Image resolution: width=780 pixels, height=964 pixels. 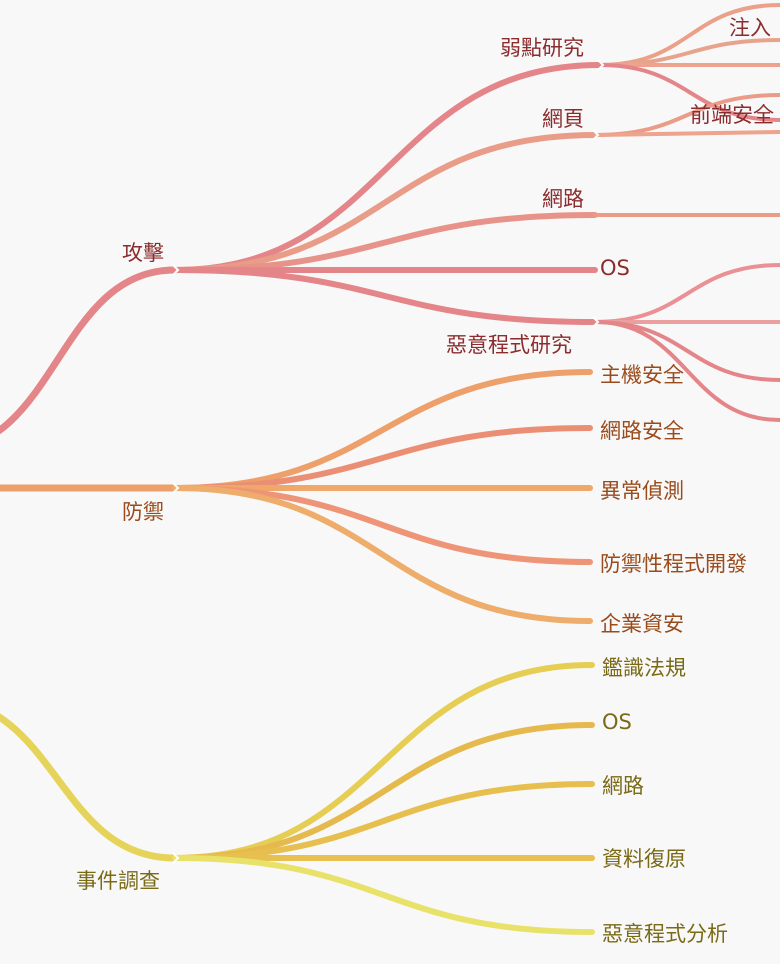 I want to click on node-data-recovery: 資料復原, so click(x=644, y=858).